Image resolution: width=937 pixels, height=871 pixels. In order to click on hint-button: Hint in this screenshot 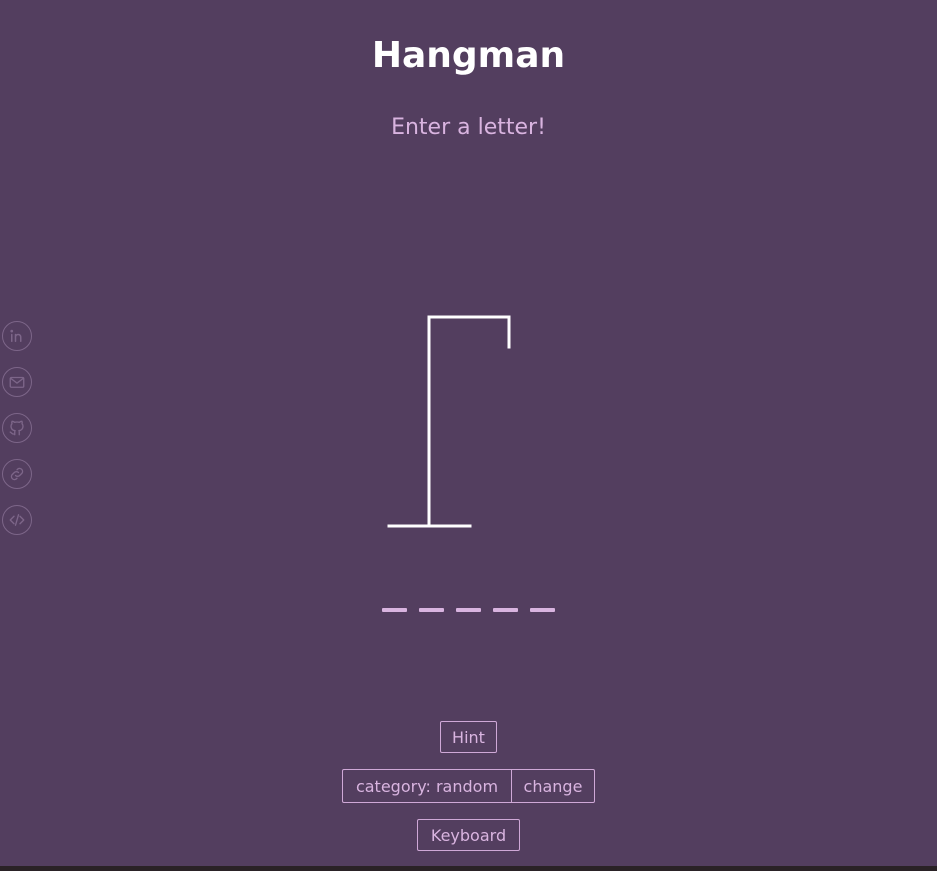, I will do `click(468, 737)`.